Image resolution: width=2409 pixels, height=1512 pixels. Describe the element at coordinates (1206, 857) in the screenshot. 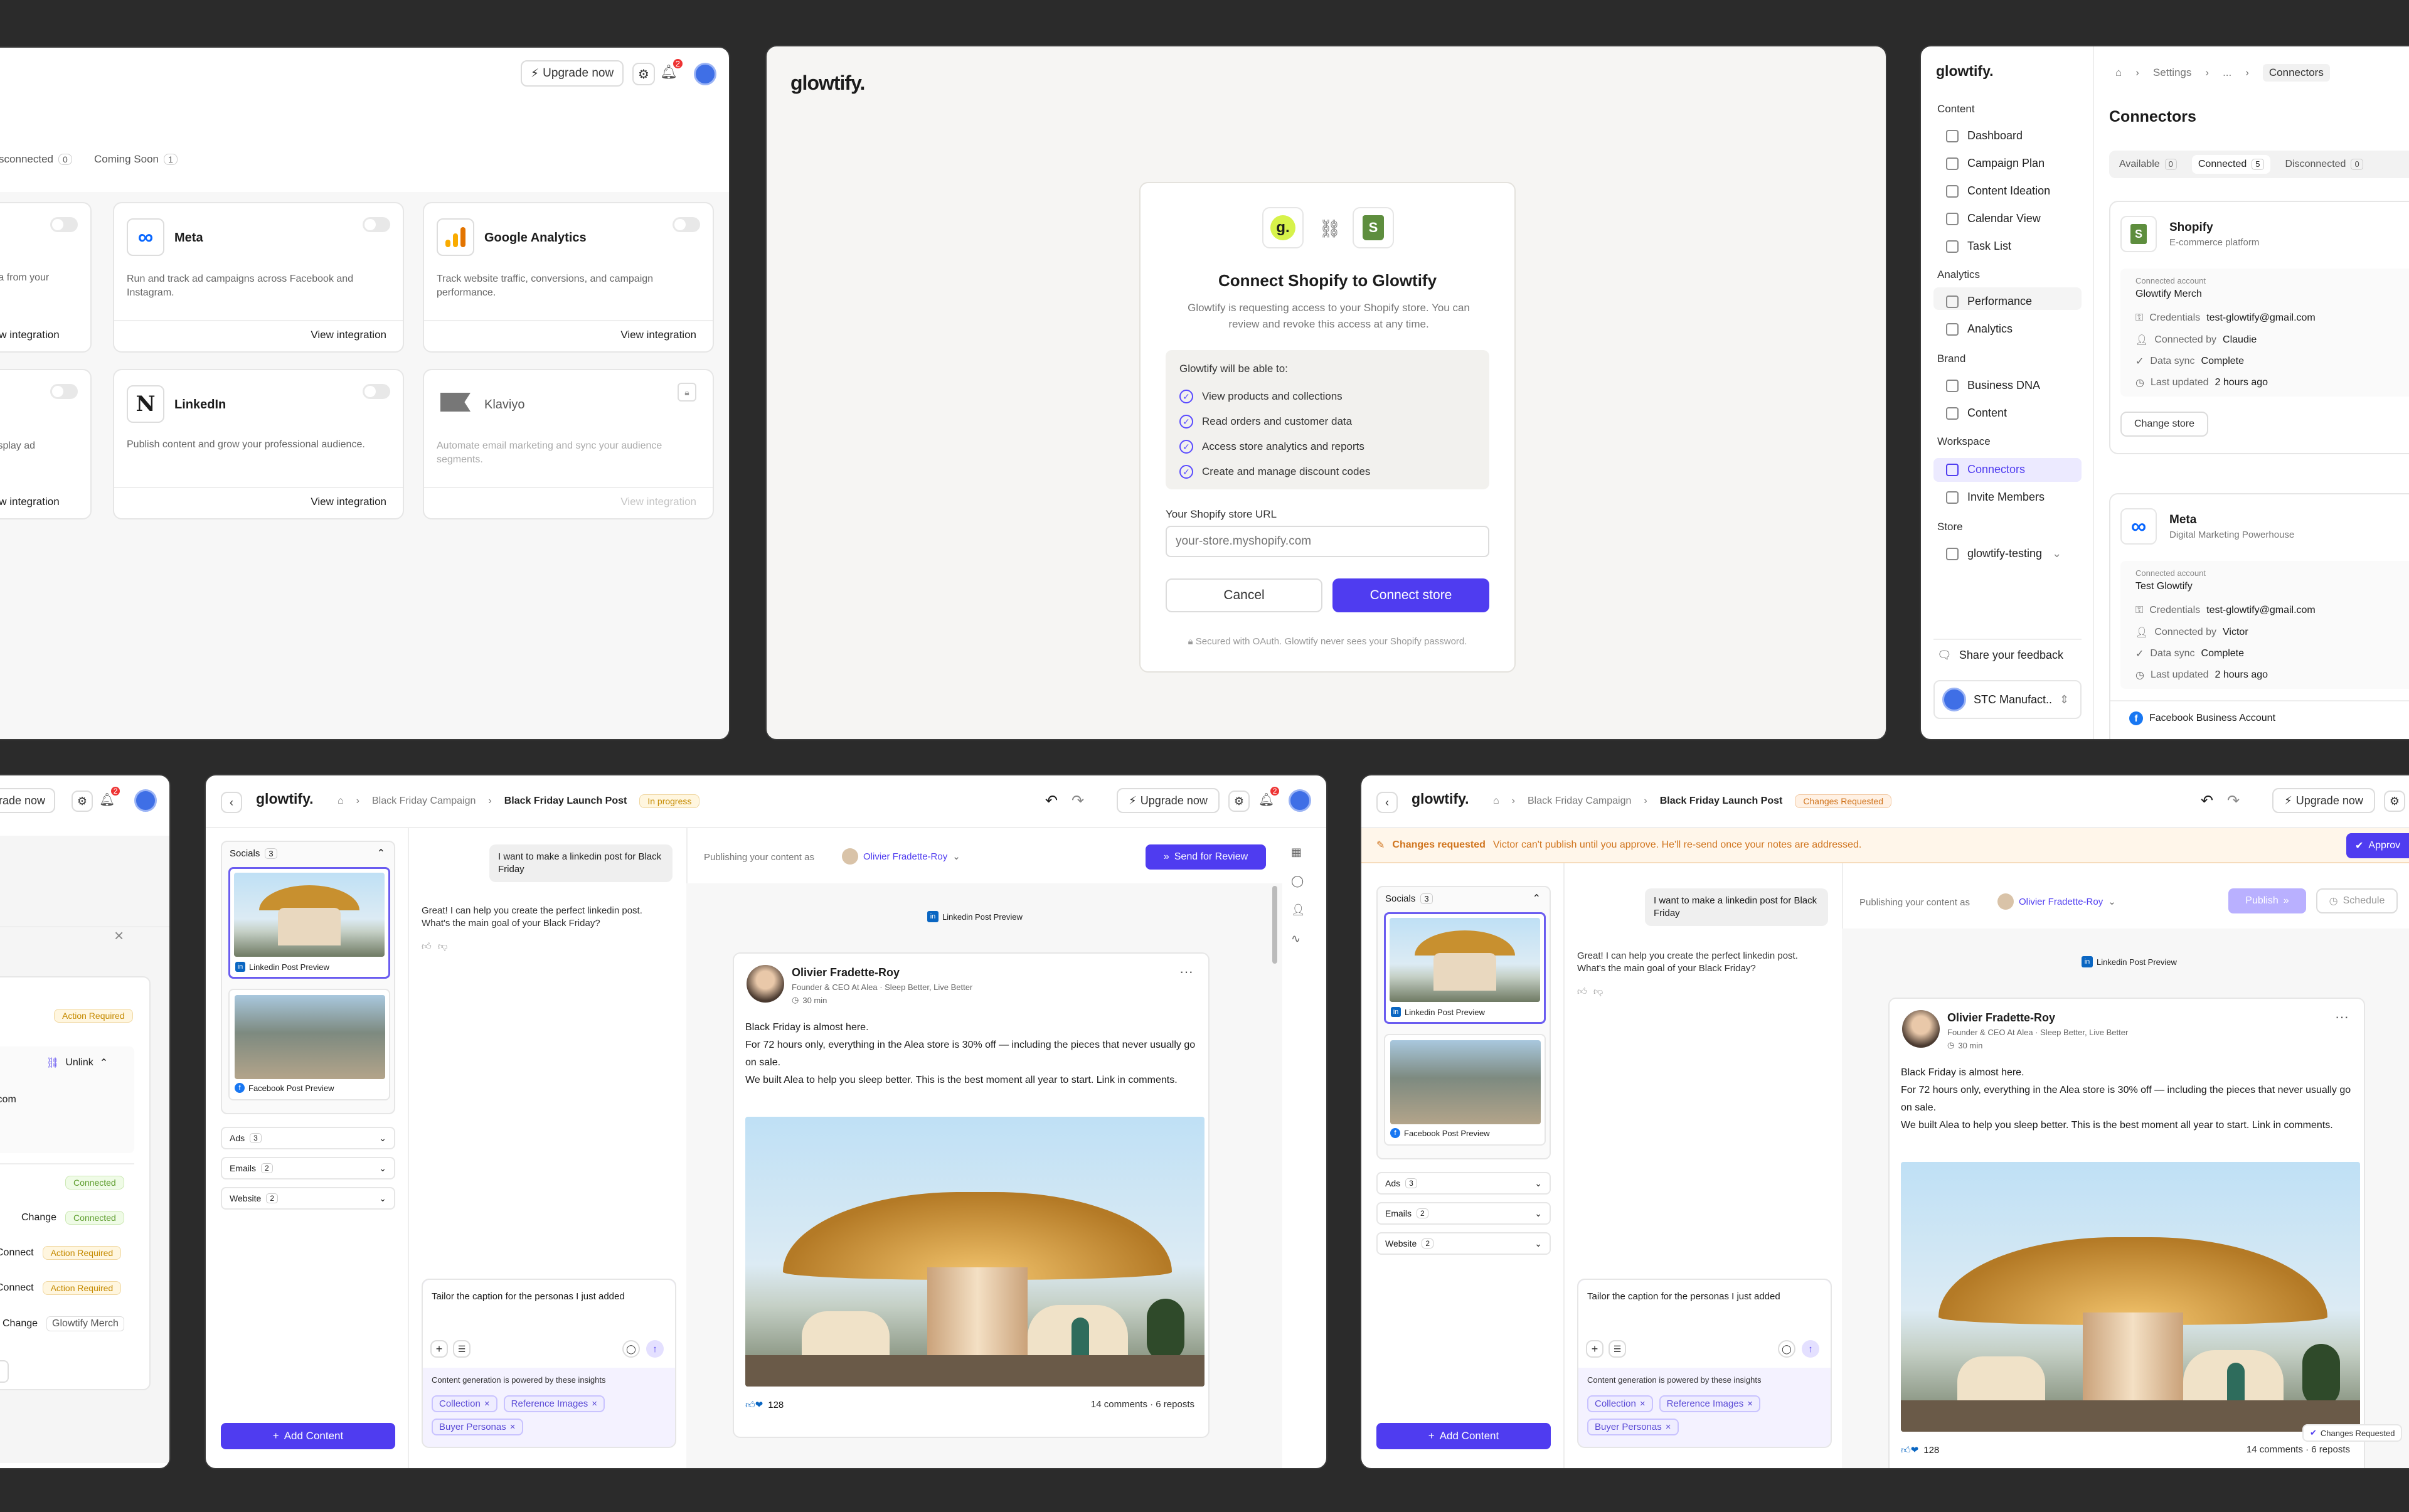

I see `send-for-review-button: » Send for Review` at that location.